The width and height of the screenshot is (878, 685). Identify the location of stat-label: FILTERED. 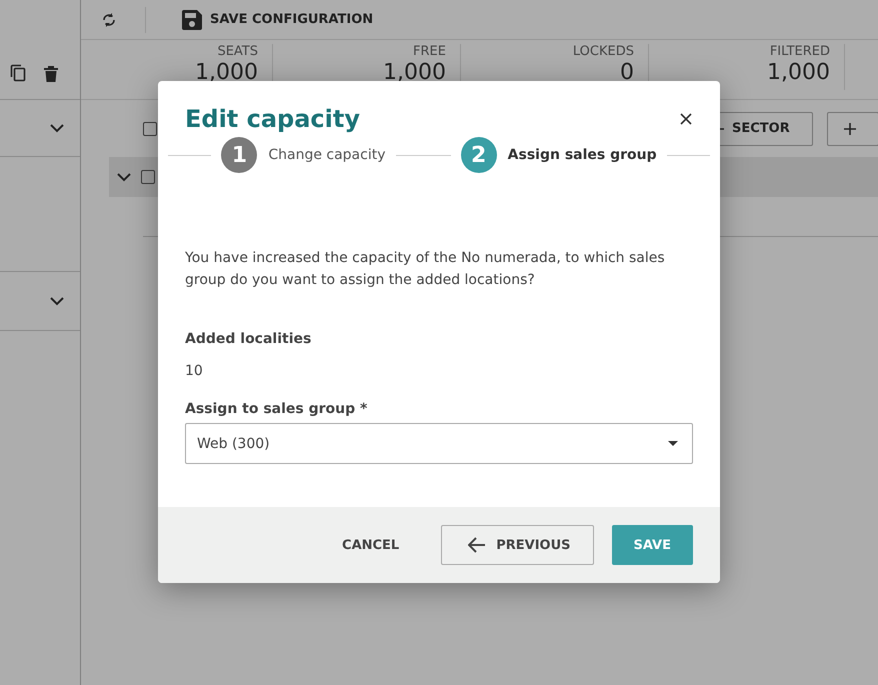
(800, 51).